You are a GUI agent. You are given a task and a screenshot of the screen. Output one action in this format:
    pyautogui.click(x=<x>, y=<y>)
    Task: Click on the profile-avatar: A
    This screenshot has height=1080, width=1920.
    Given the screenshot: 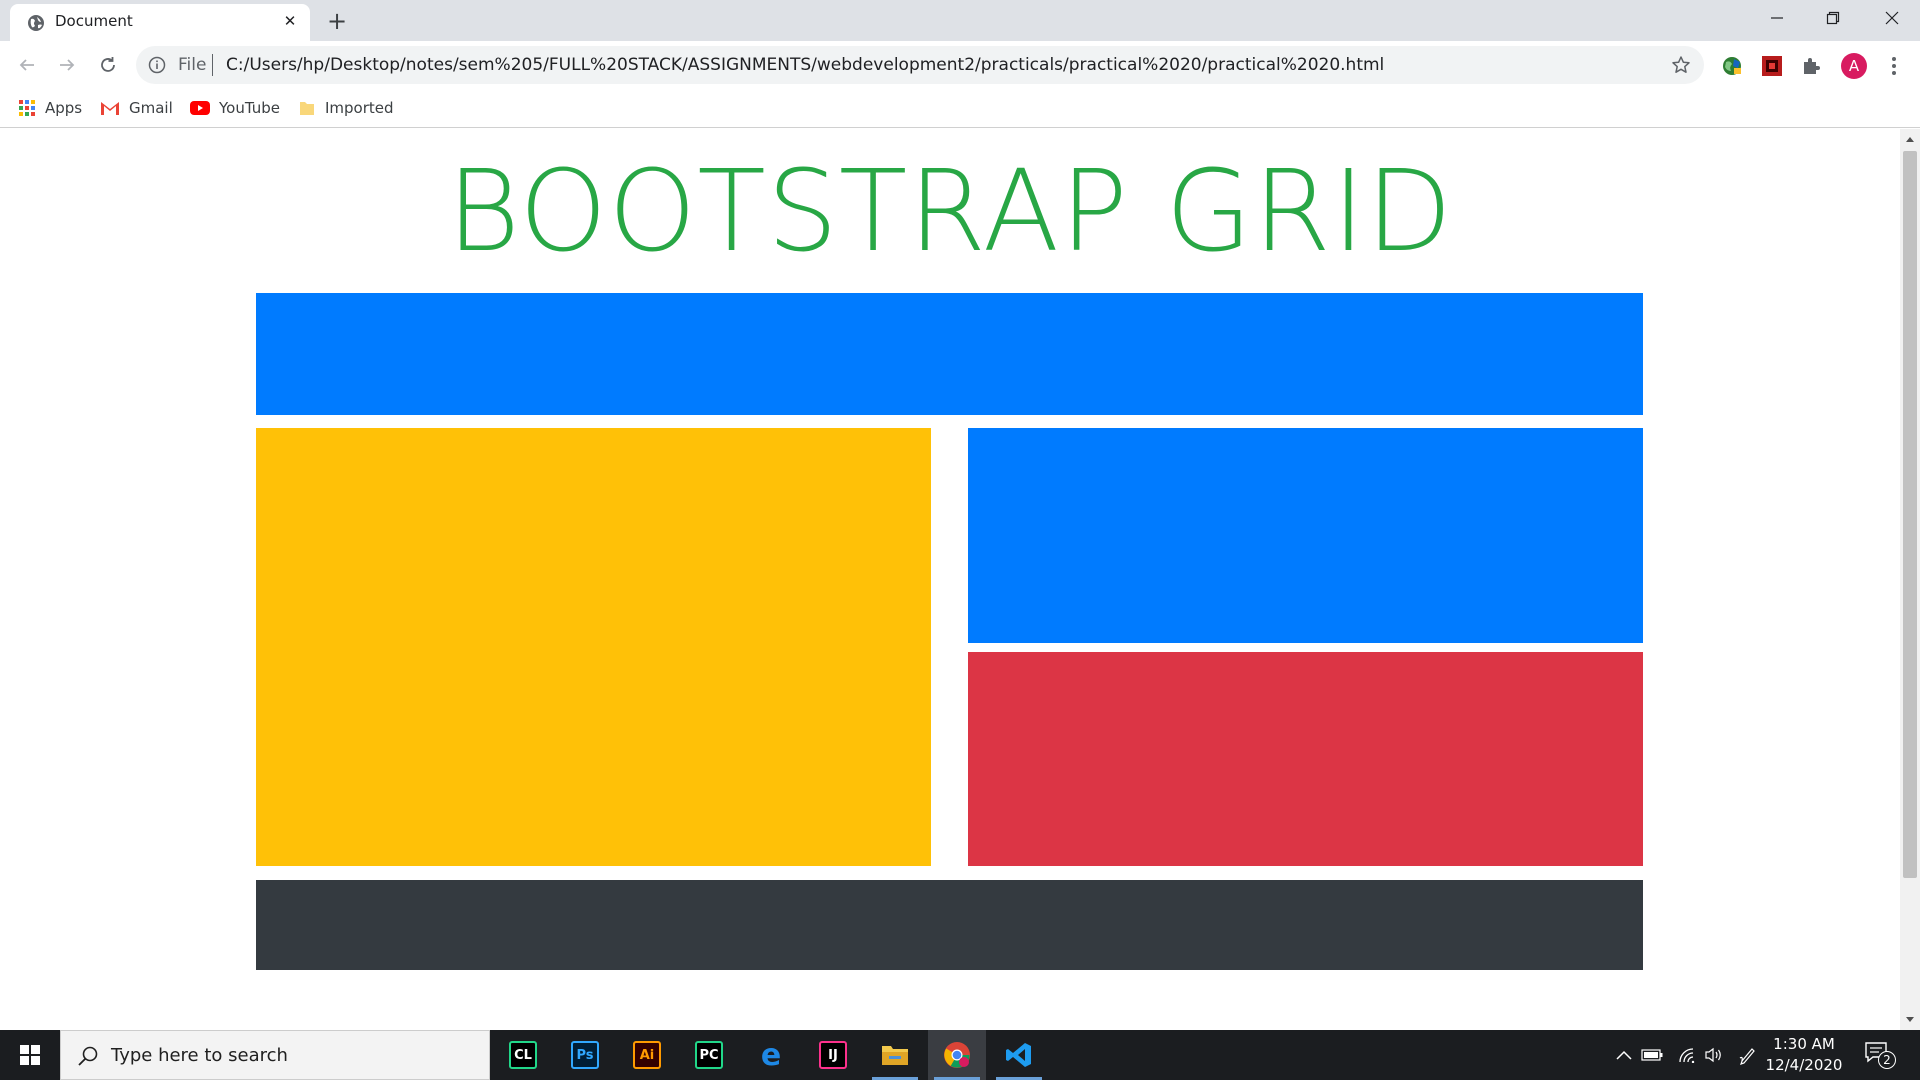 What is the action you would take?
    pyautogui.click(x=1854, y=66)
    